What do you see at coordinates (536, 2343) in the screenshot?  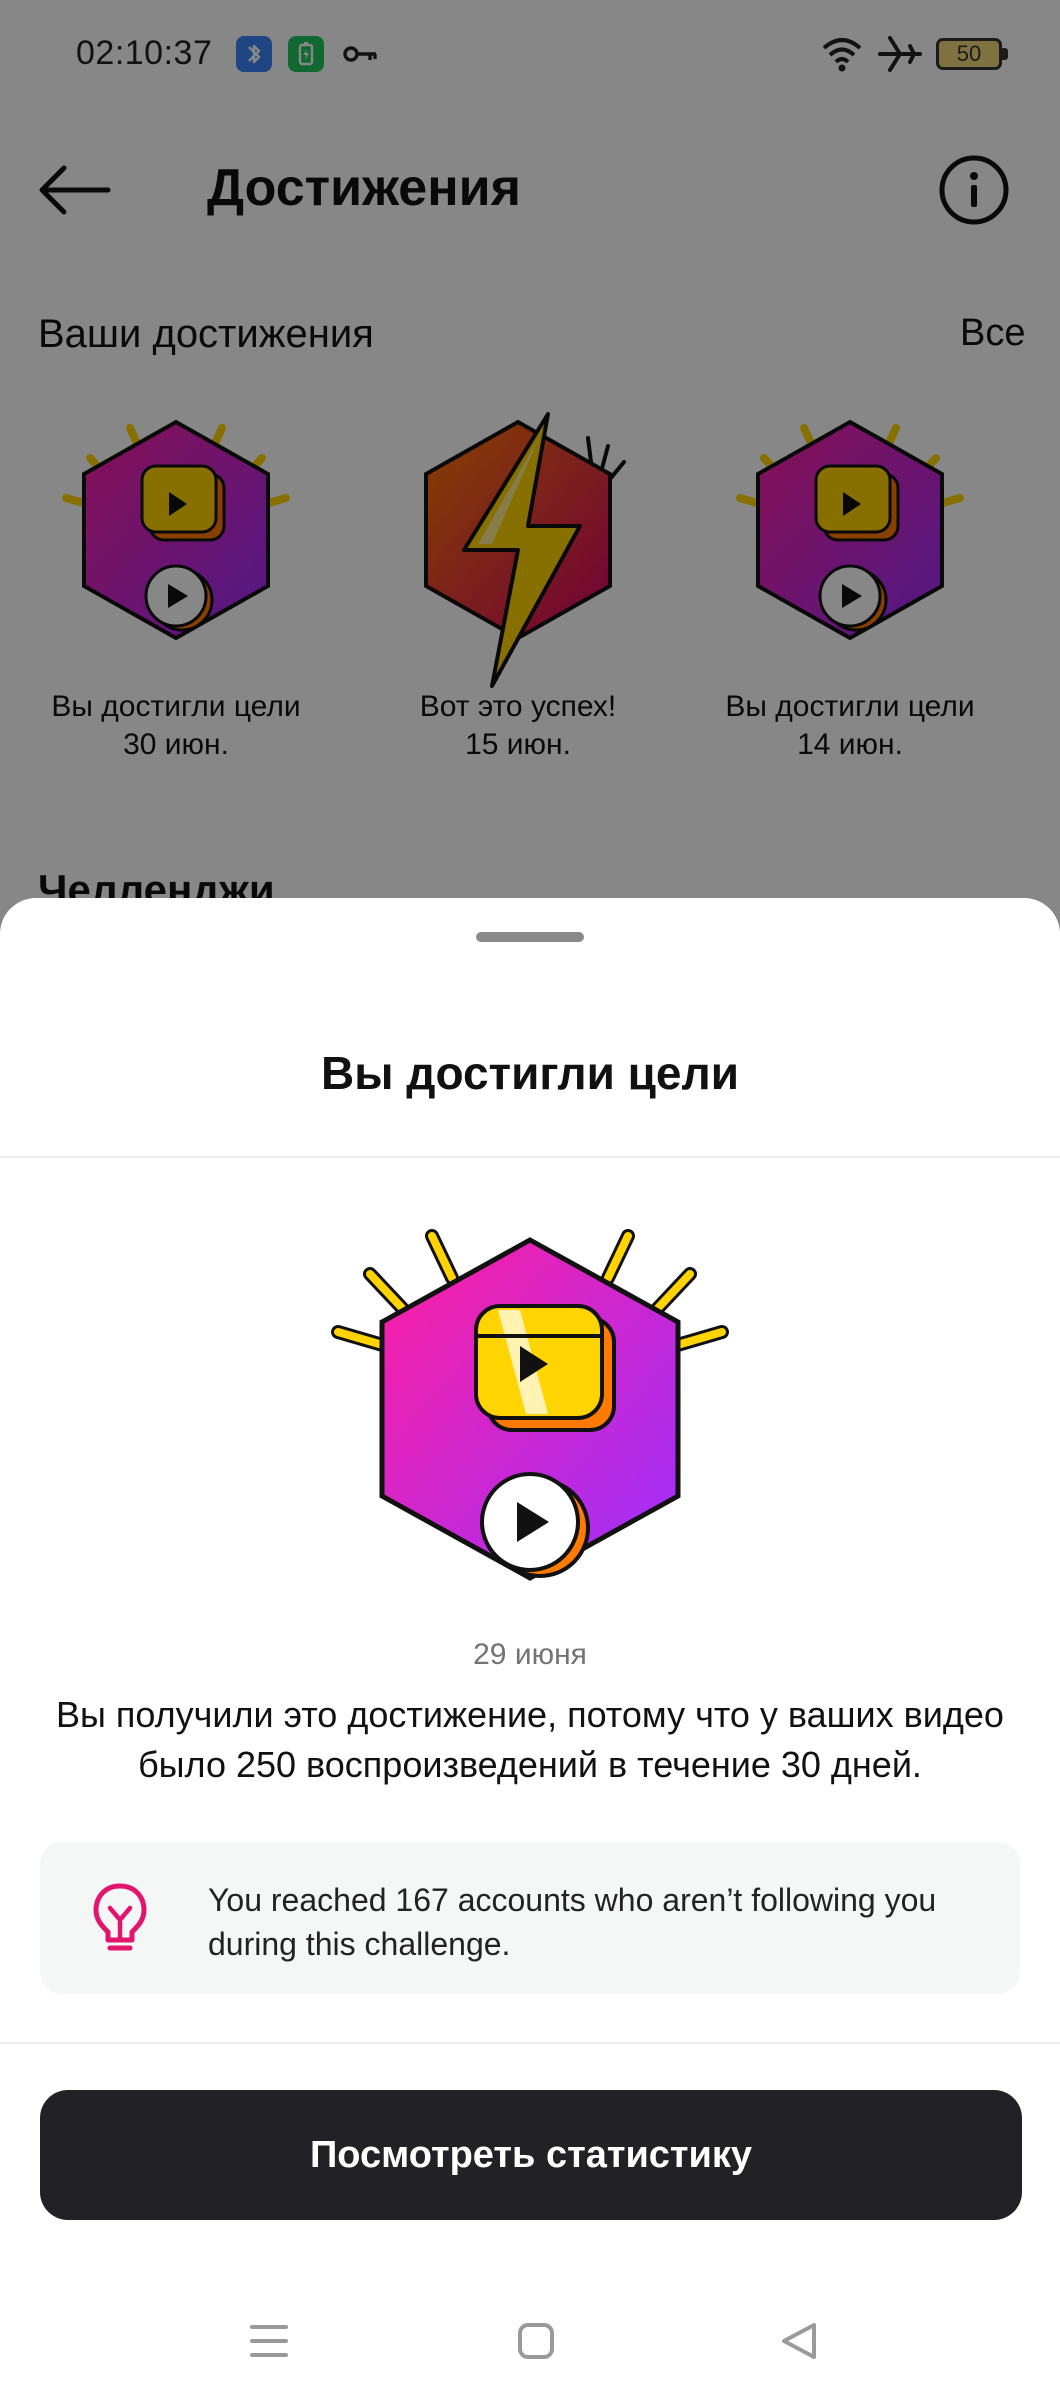 I see `home-square-icon` at bounding box center [536, 2343].